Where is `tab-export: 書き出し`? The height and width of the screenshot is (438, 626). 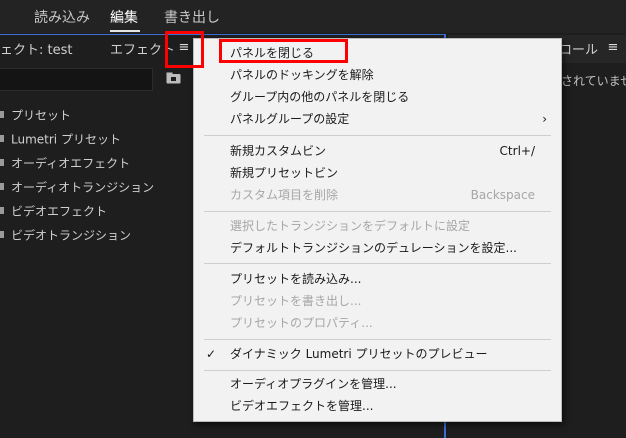
tab-export: 書き出し is located at coordinates (192, 17).